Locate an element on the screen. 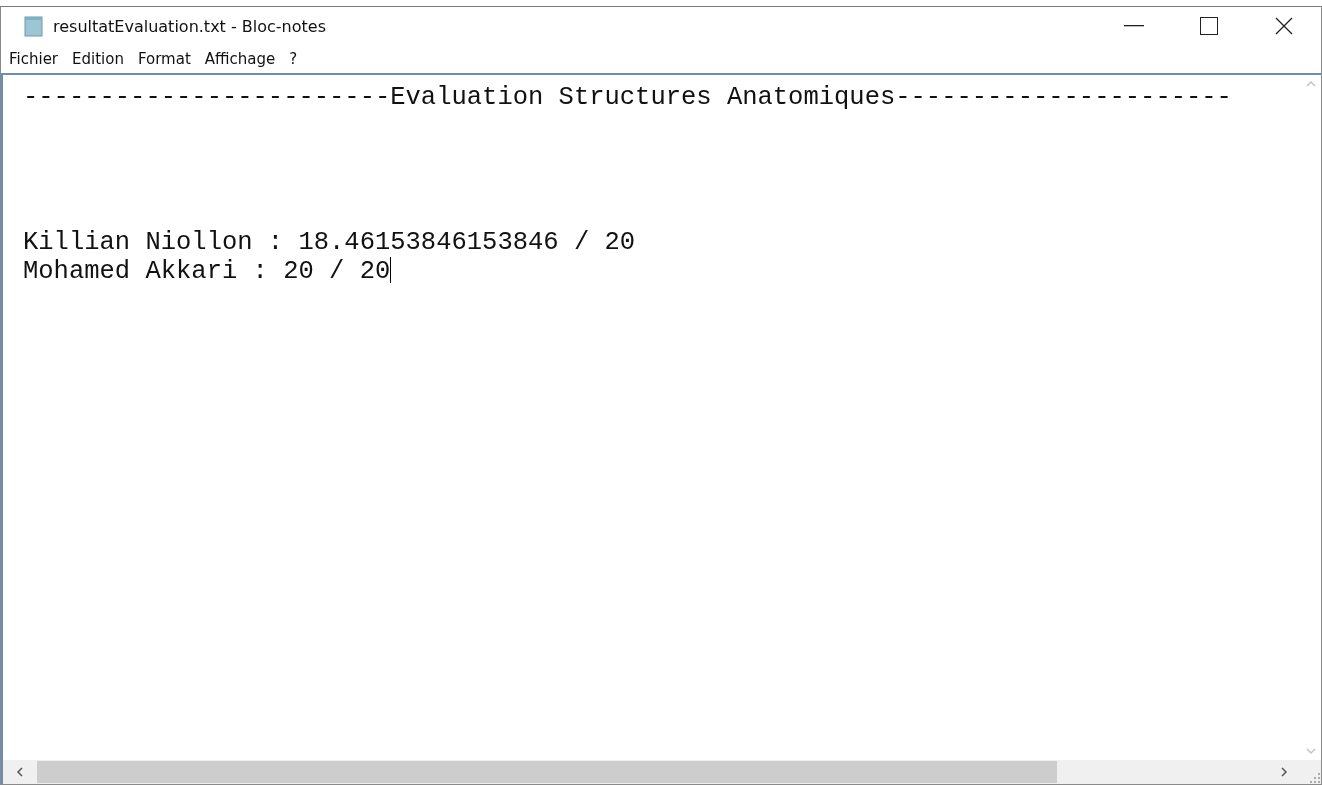 The image size is (1322, 785). menu-item: Format is located at coordinates (165, 59).